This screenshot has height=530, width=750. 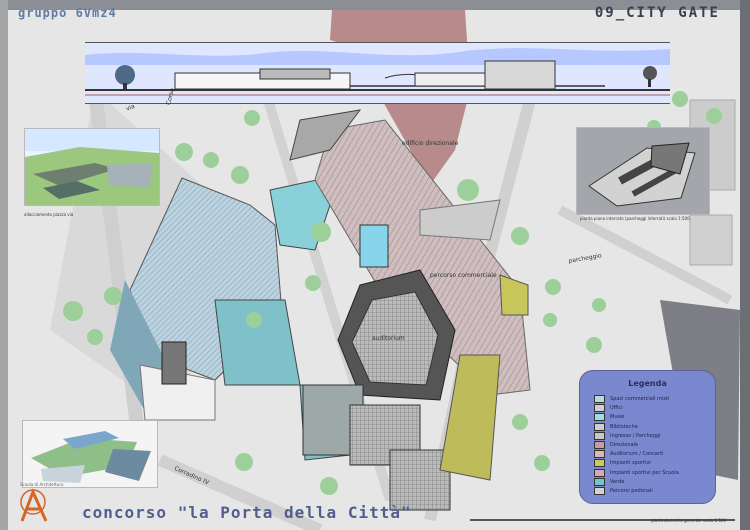 I want to click on legend-item: Ingresso / Parcheggi, so click(x=627, y=435).